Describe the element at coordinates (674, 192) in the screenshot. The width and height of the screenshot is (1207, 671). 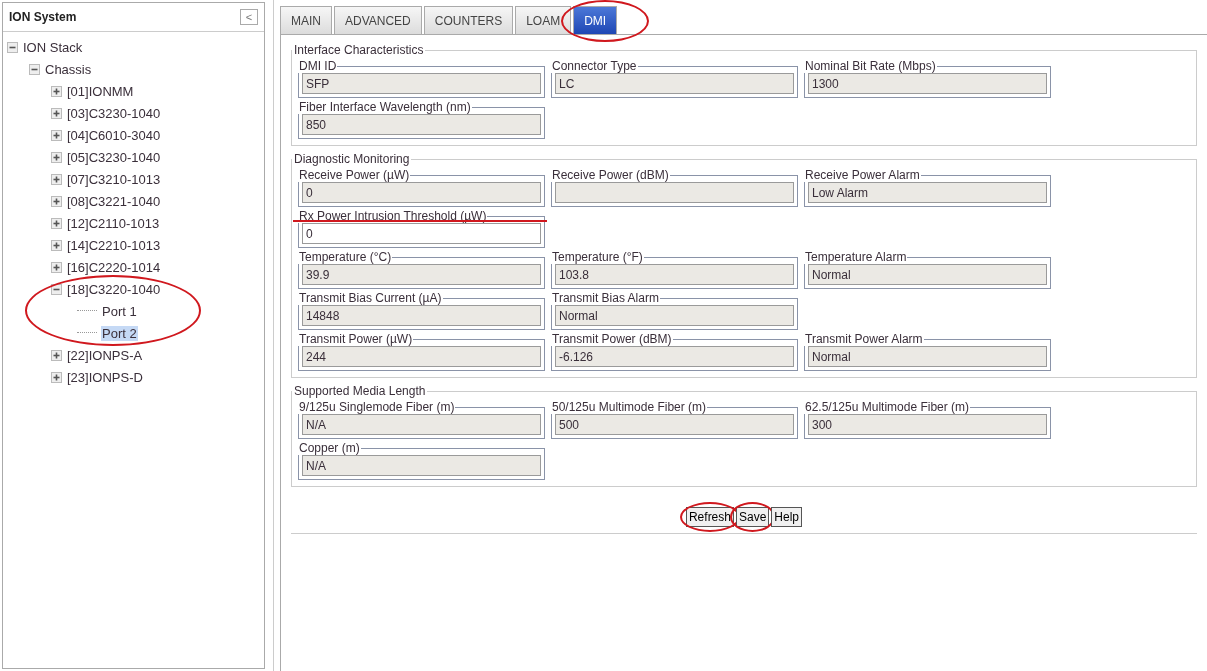
I see `value-field` at that location.